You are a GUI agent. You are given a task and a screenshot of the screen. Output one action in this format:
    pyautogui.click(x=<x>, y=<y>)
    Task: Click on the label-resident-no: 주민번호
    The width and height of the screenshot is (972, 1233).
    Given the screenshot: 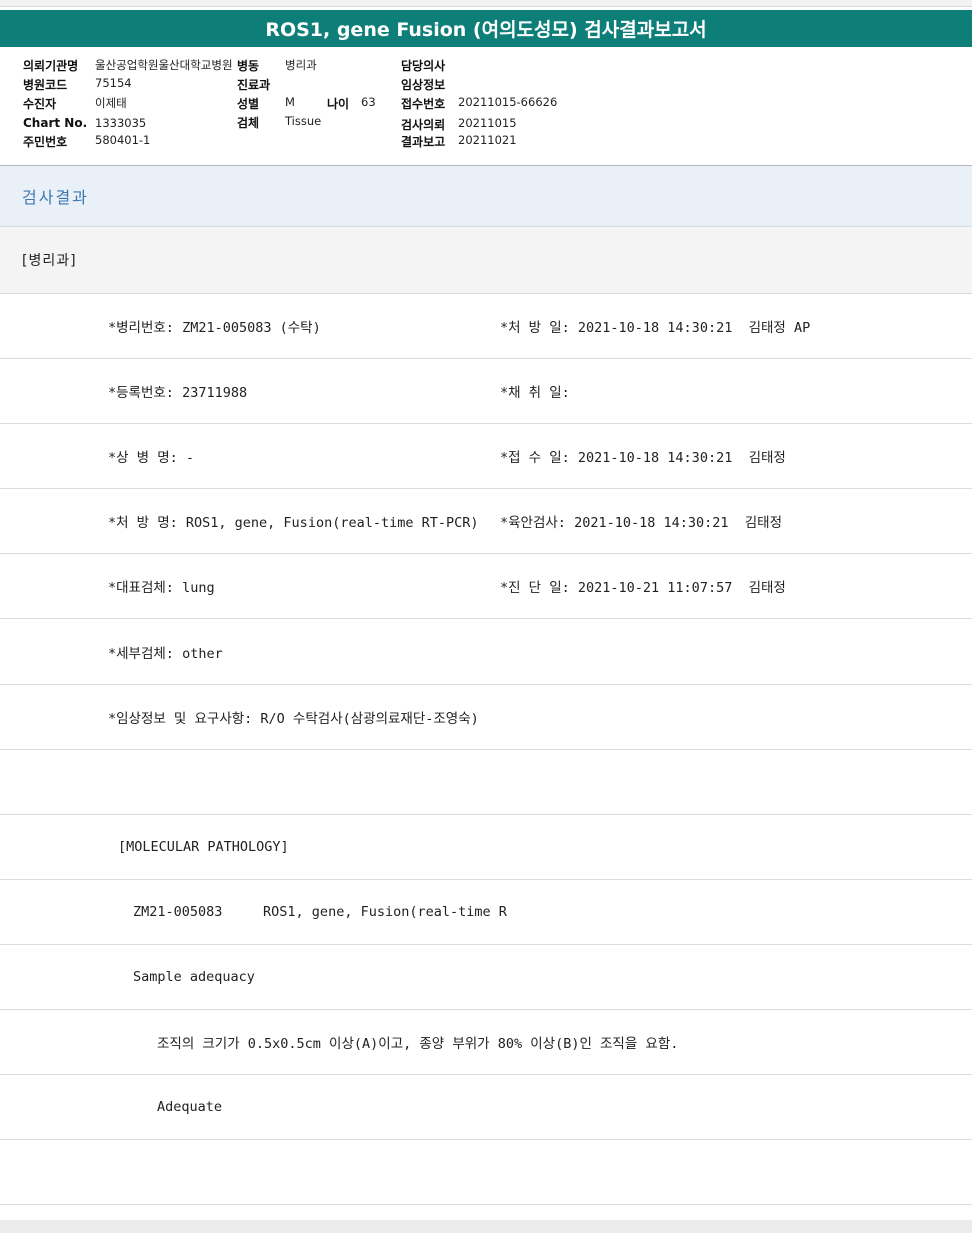 What is the action you would take?
    pyautogui.click(x=45, y=142)
    